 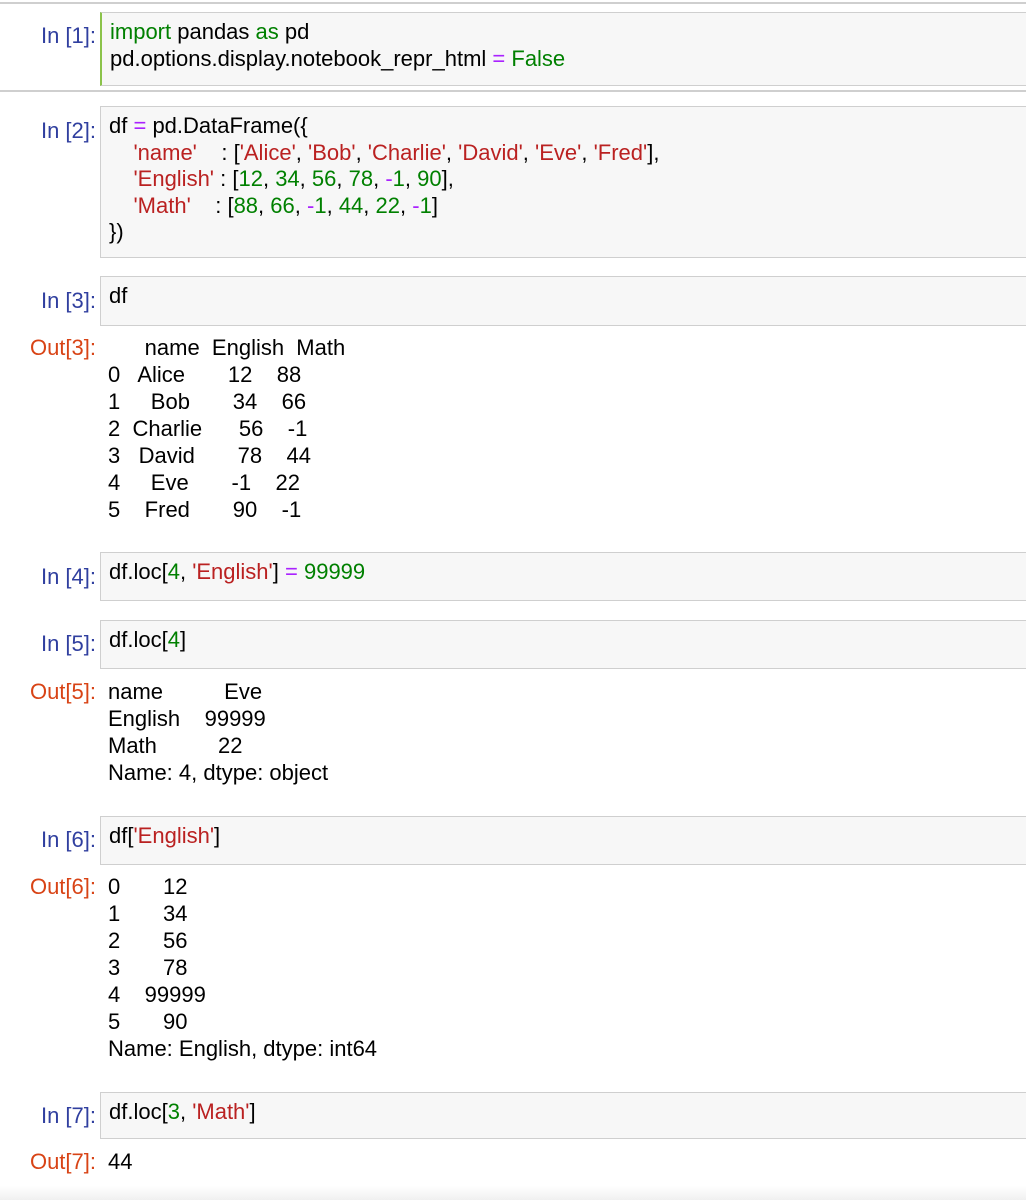 I want to click on code-token: 'Alice', so click(x=267, y=152).